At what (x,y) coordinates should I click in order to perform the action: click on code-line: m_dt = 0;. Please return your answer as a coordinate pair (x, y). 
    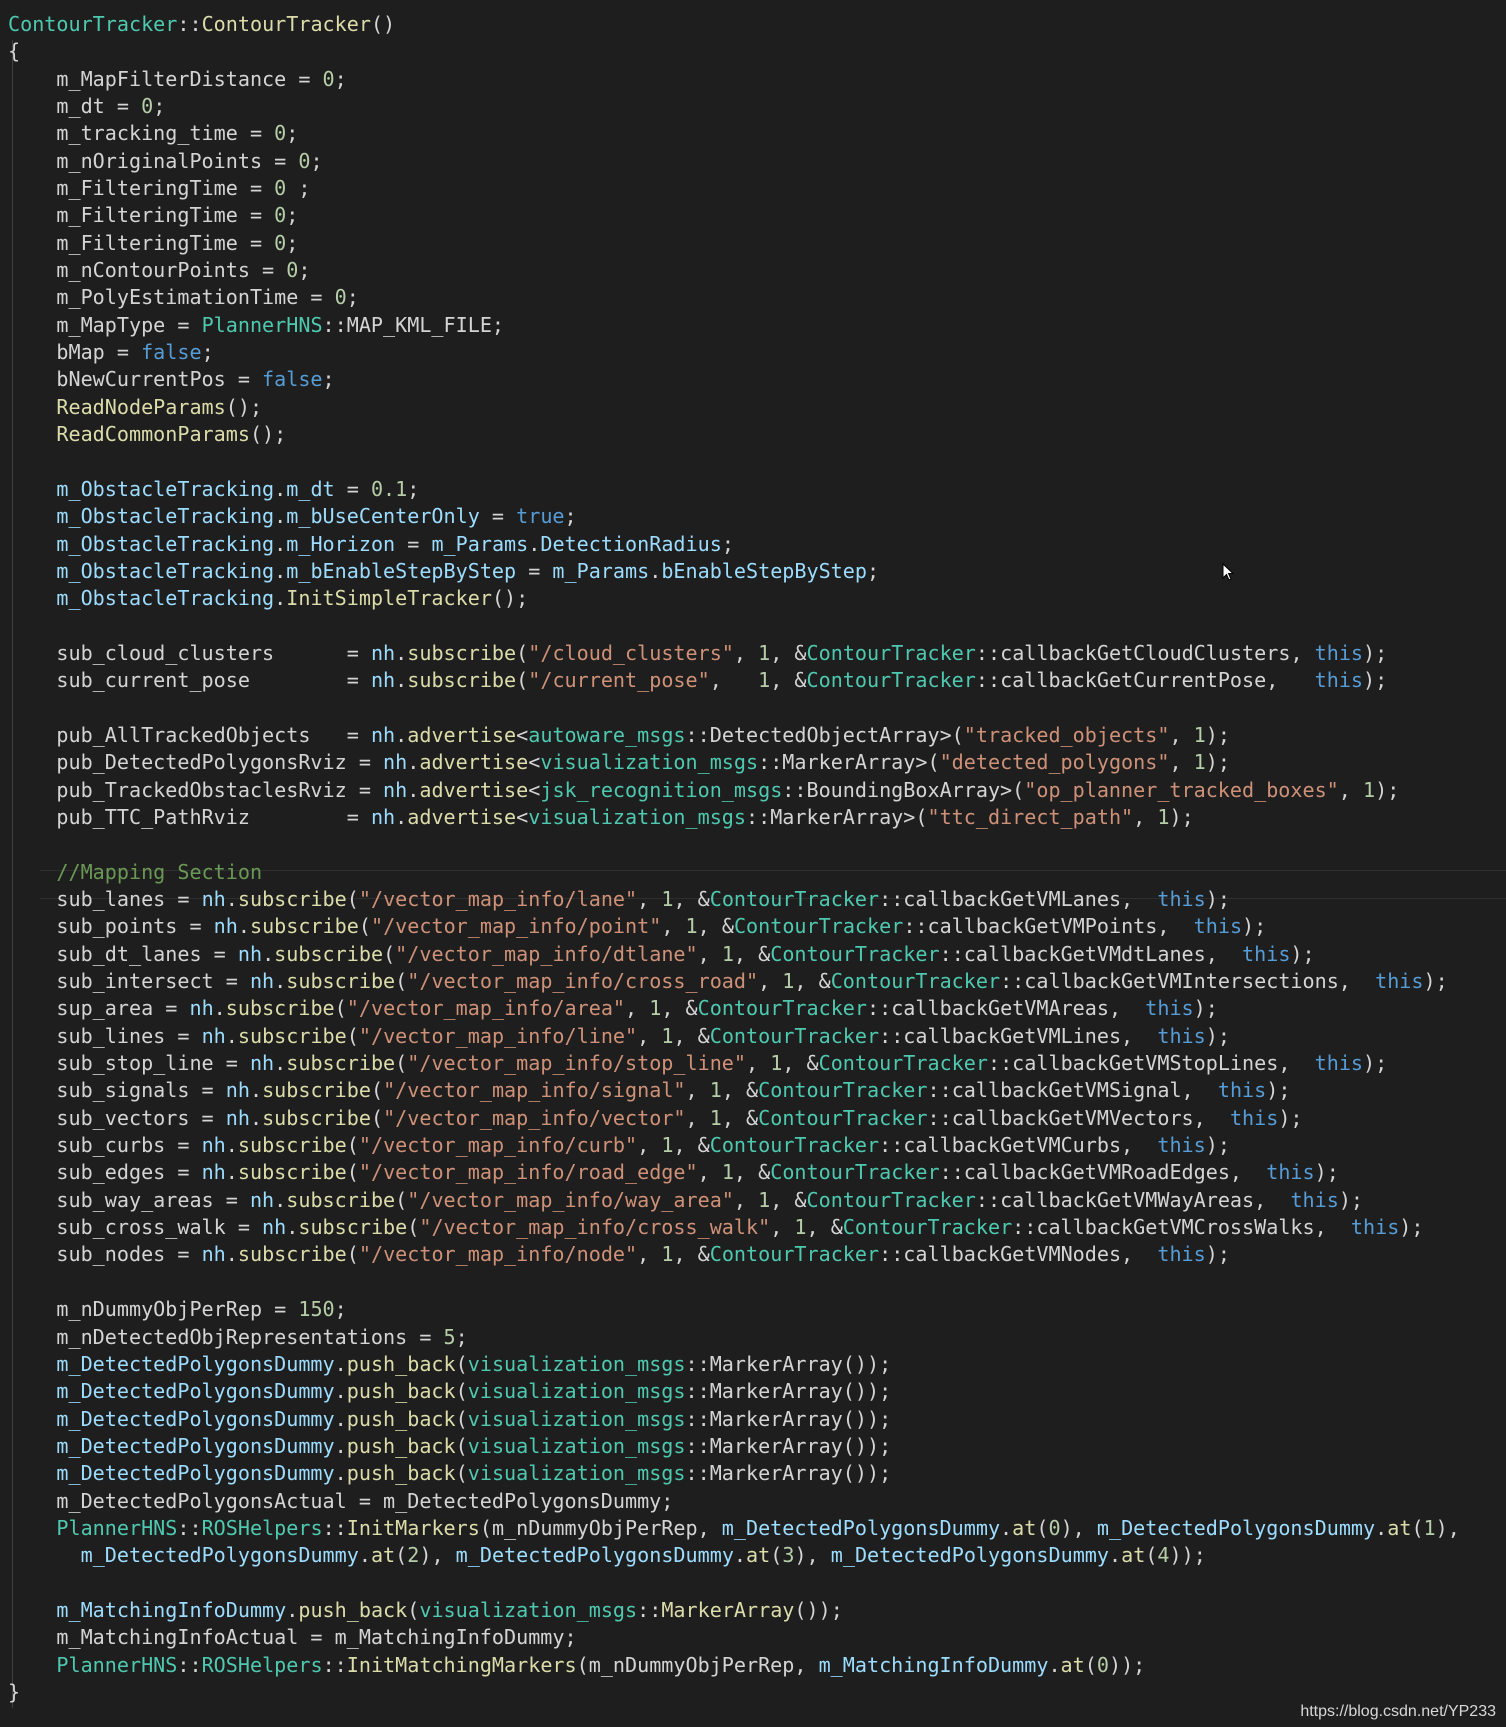
    Looking at the image, I should click on (734, 106).